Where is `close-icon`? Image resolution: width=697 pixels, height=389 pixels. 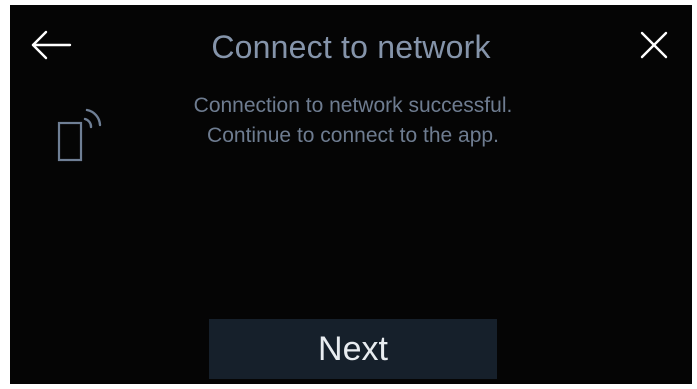 close-icon is located at coordinates (654, 45).